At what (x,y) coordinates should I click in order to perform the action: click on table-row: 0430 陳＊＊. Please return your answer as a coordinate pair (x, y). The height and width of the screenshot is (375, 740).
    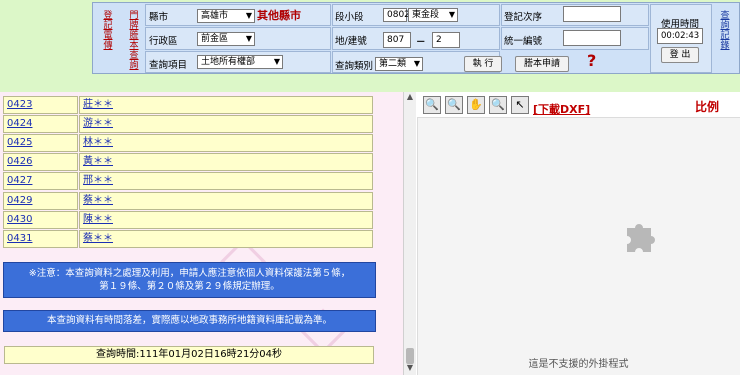
    Looking at the image, I should click on (188, 220).